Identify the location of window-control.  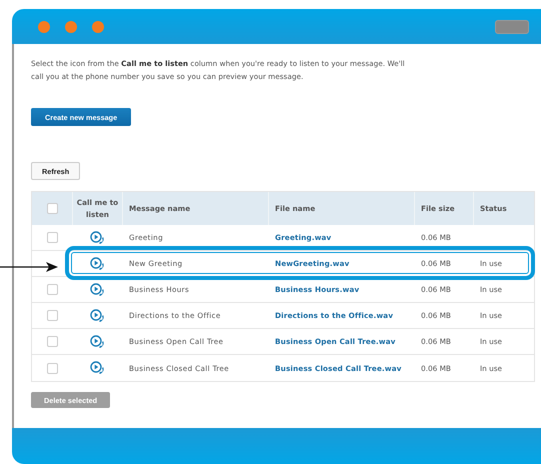
(512, 27).